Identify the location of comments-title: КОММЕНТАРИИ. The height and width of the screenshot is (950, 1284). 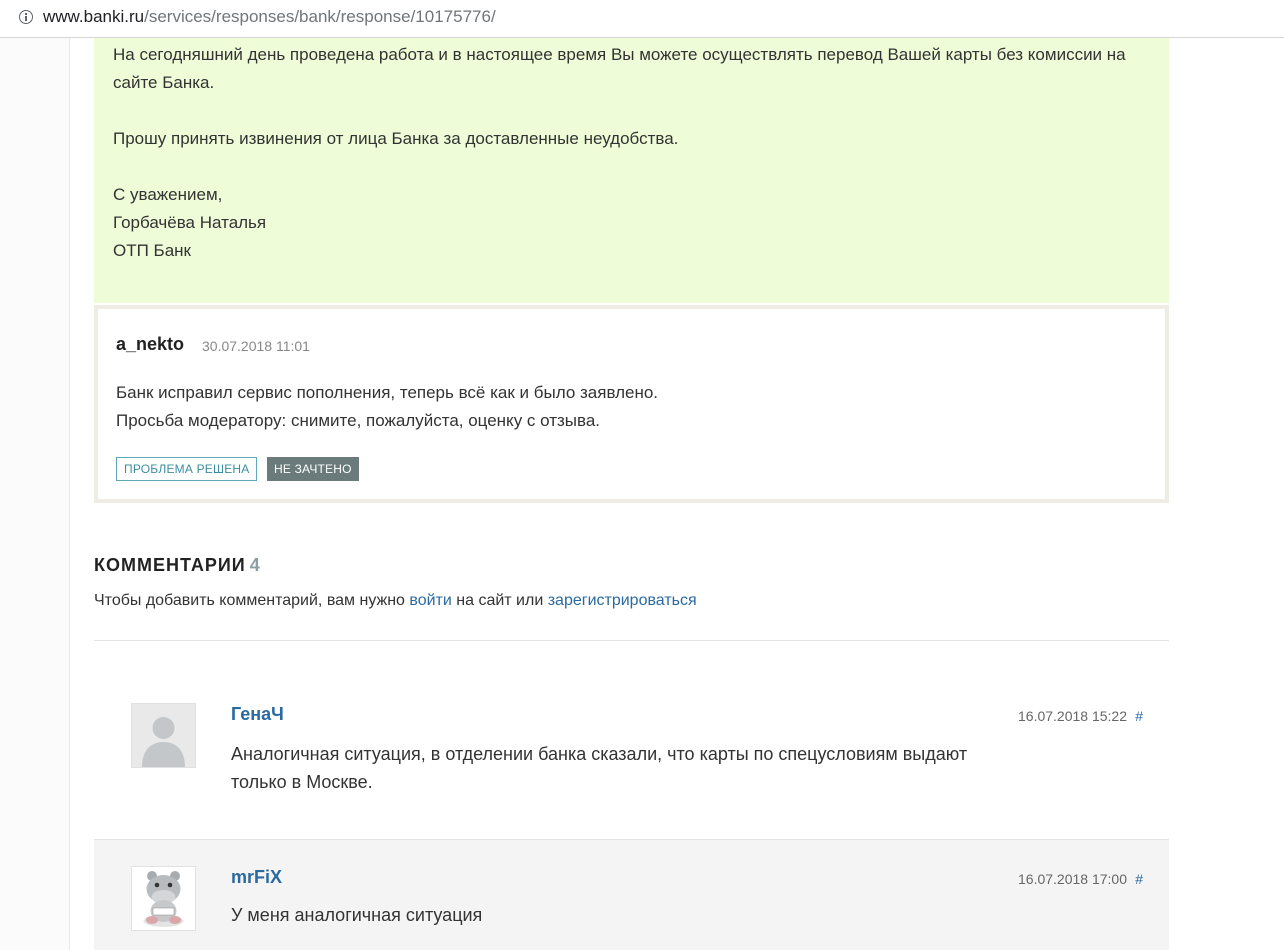
(170, 565).